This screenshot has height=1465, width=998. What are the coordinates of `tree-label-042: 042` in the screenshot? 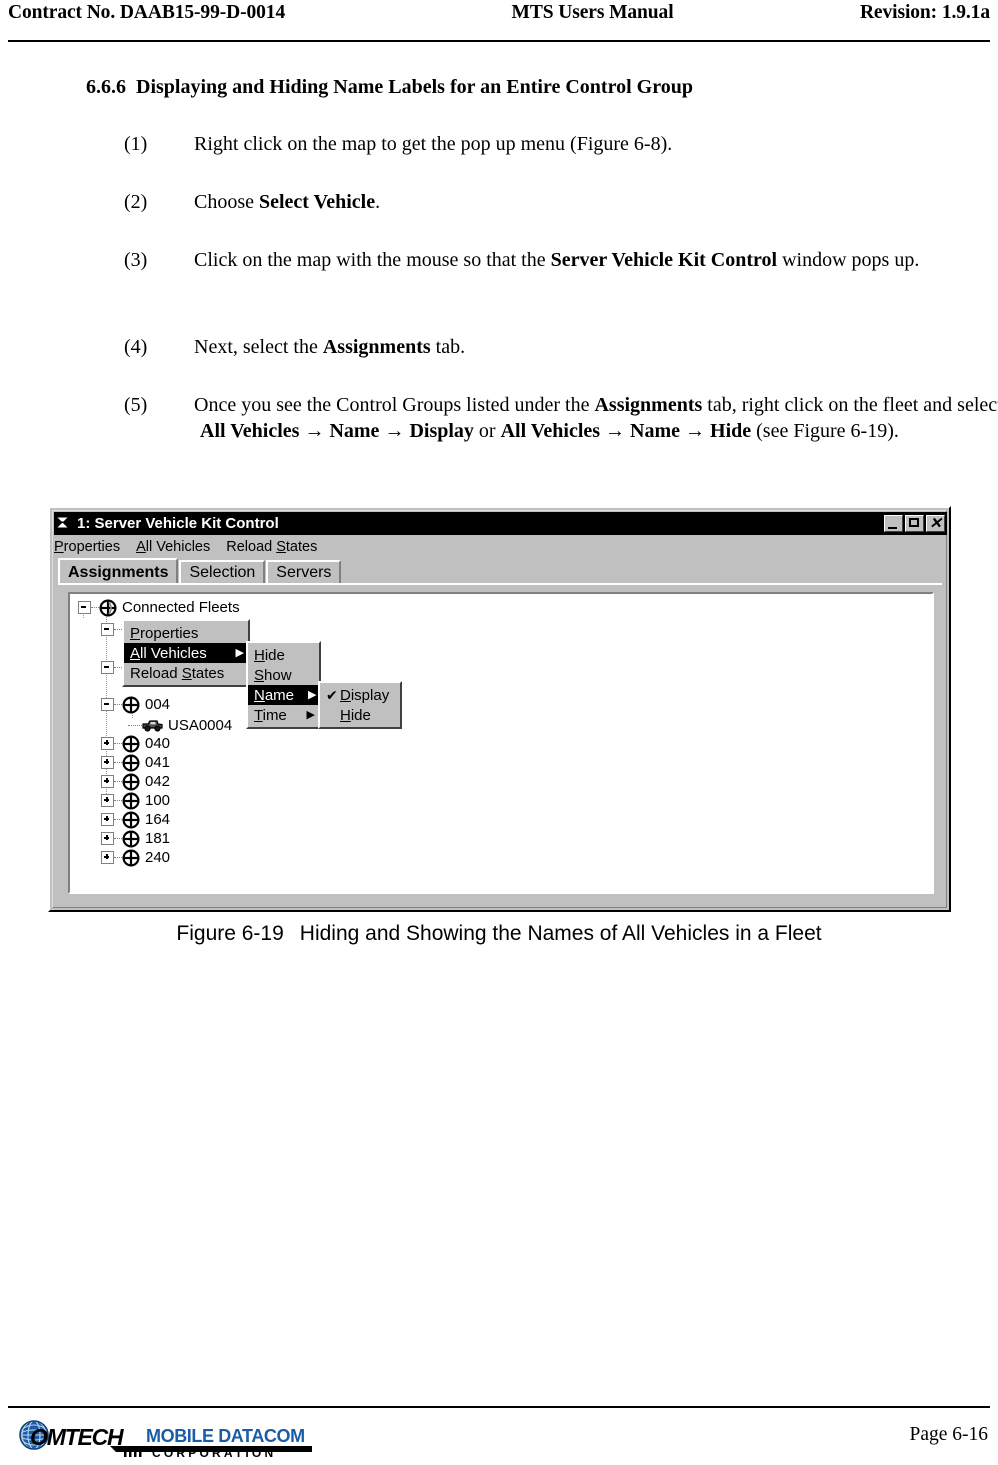 It's located at (158, 781).